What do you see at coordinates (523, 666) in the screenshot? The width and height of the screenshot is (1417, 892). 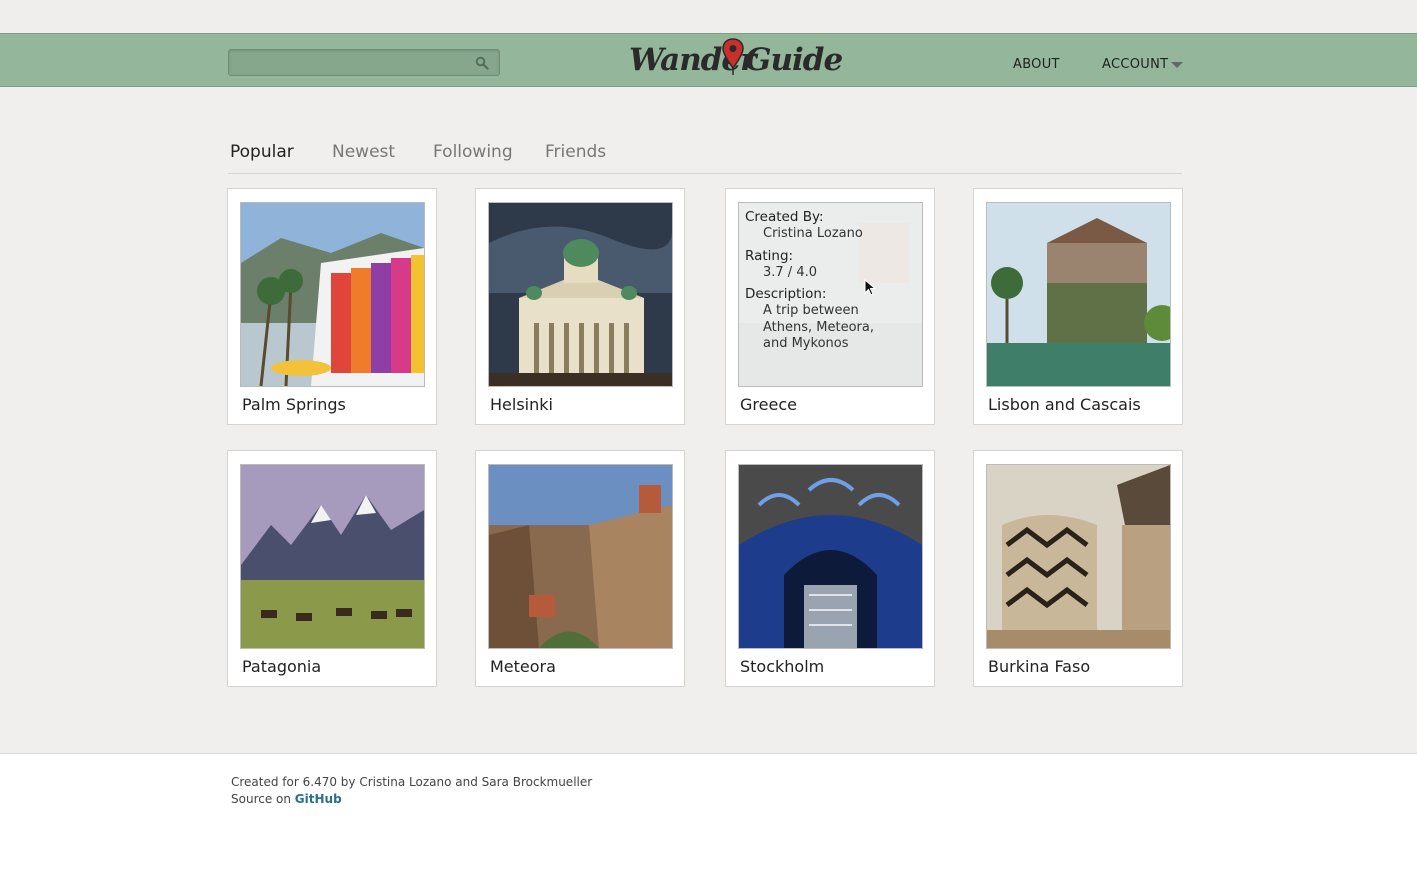 I see `guide-title: Meteora` at bounding box center [523, 666].